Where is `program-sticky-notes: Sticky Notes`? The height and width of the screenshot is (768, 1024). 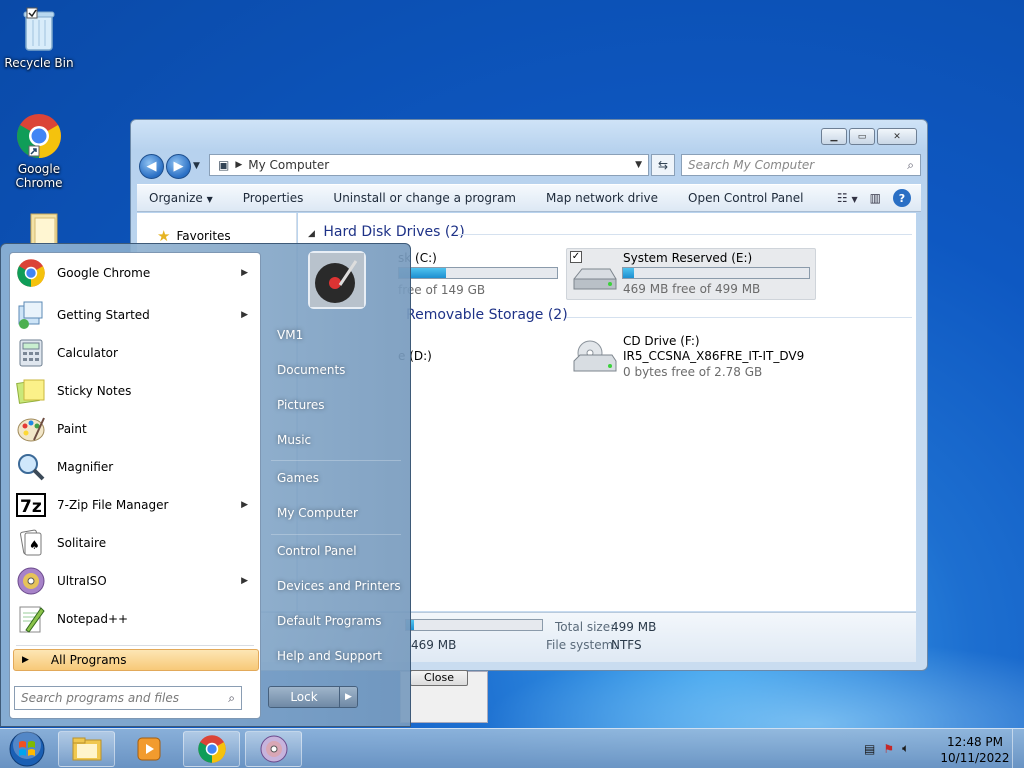
program-sticky-notes: Sticky Notes is located at coordinates (135, 391).